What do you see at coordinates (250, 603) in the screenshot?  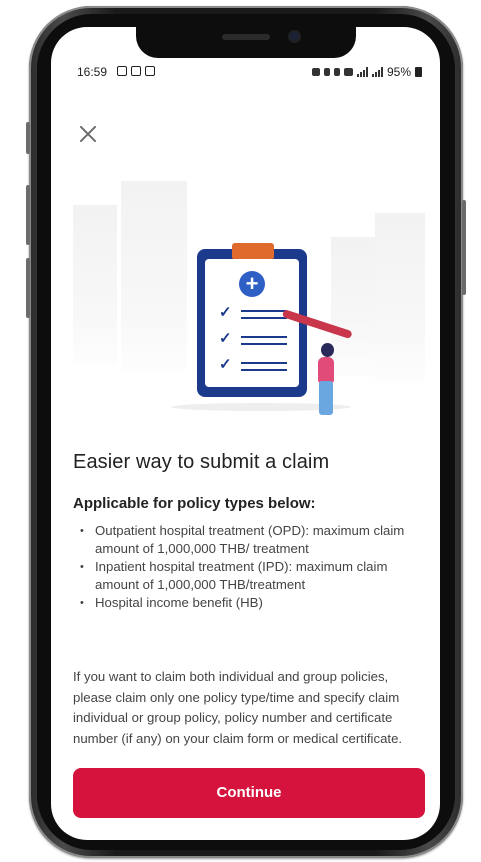 I see `list-item: Hospital income benefit (HB)` at bounding box center [250, 603].